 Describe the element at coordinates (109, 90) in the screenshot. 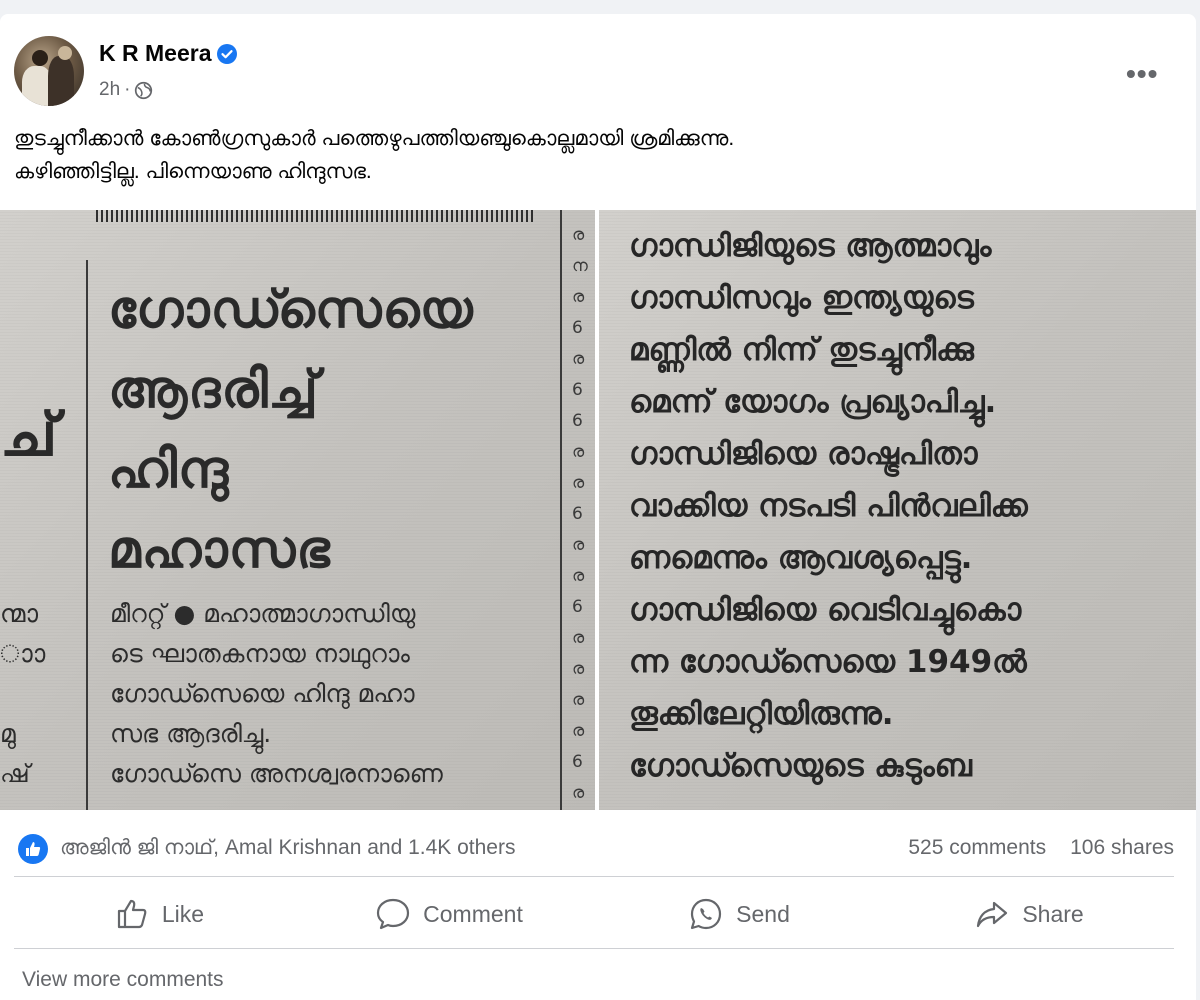

I see `post-time: 2h` at that location.